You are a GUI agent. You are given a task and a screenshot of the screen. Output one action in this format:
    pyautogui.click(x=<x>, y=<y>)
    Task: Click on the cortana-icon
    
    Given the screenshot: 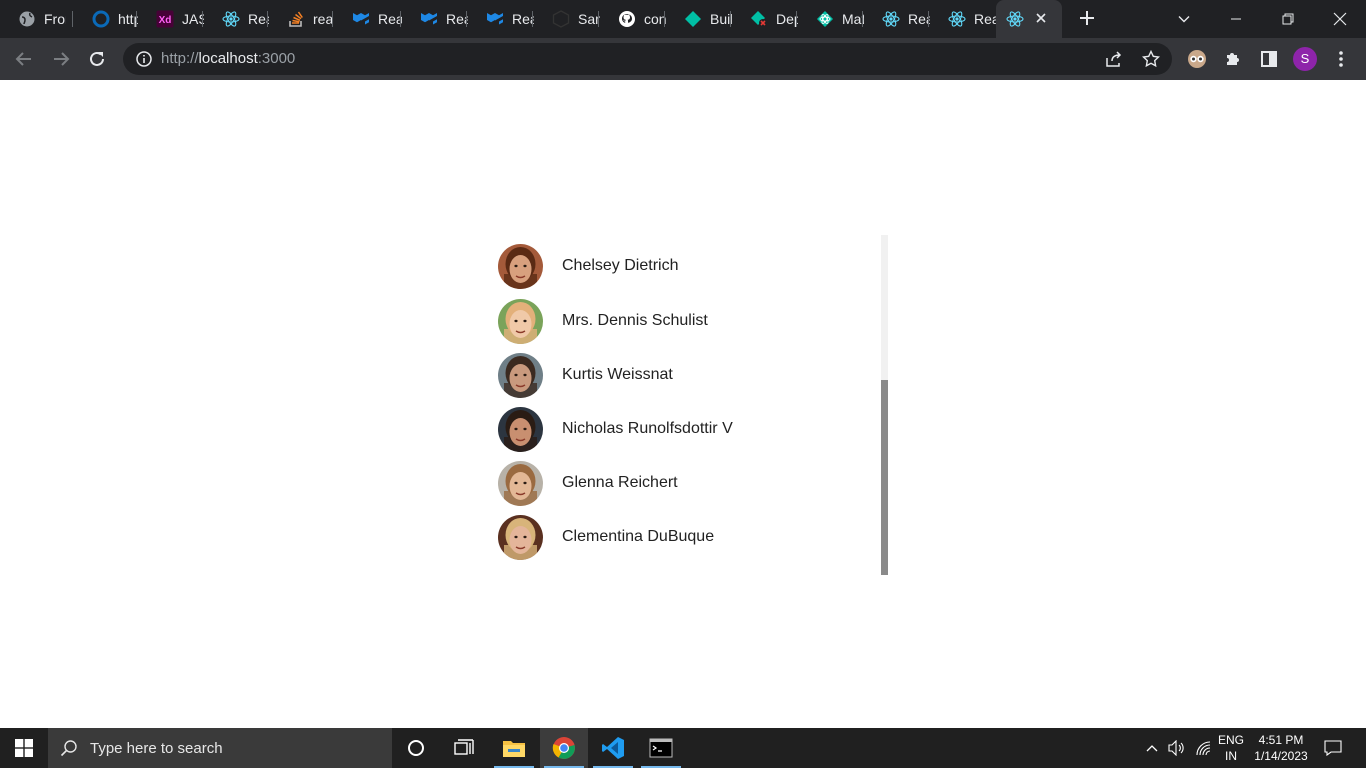 What is the action you would take?
    pyautogui.click(x=416, y=748)
    